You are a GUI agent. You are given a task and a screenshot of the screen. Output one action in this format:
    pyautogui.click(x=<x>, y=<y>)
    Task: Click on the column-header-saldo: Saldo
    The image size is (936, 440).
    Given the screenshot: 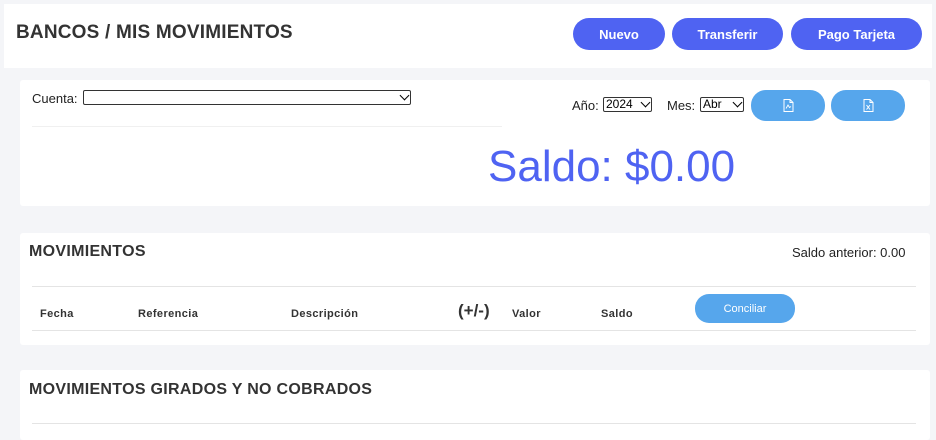 What is the action you would take?
    pyautogui.click(x=617, y=314)
    